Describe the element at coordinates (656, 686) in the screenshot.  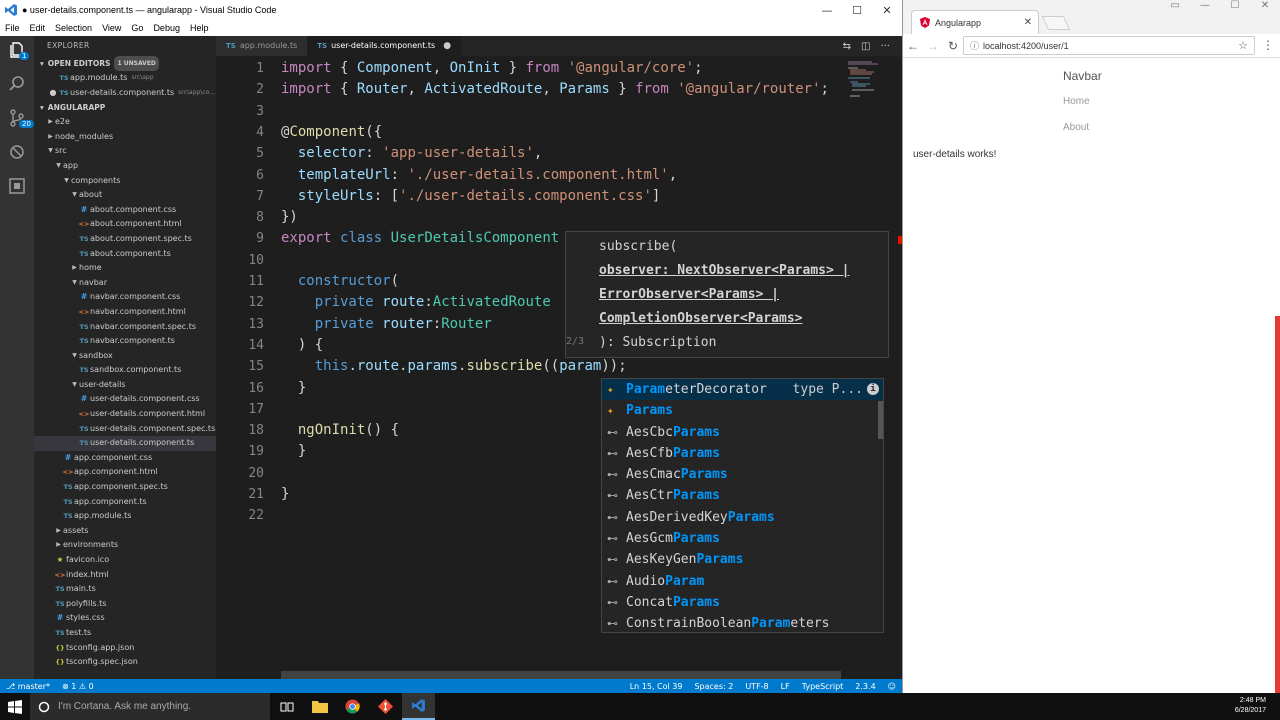
I see `cursor-position: Ln 15, Col 39` at that location.